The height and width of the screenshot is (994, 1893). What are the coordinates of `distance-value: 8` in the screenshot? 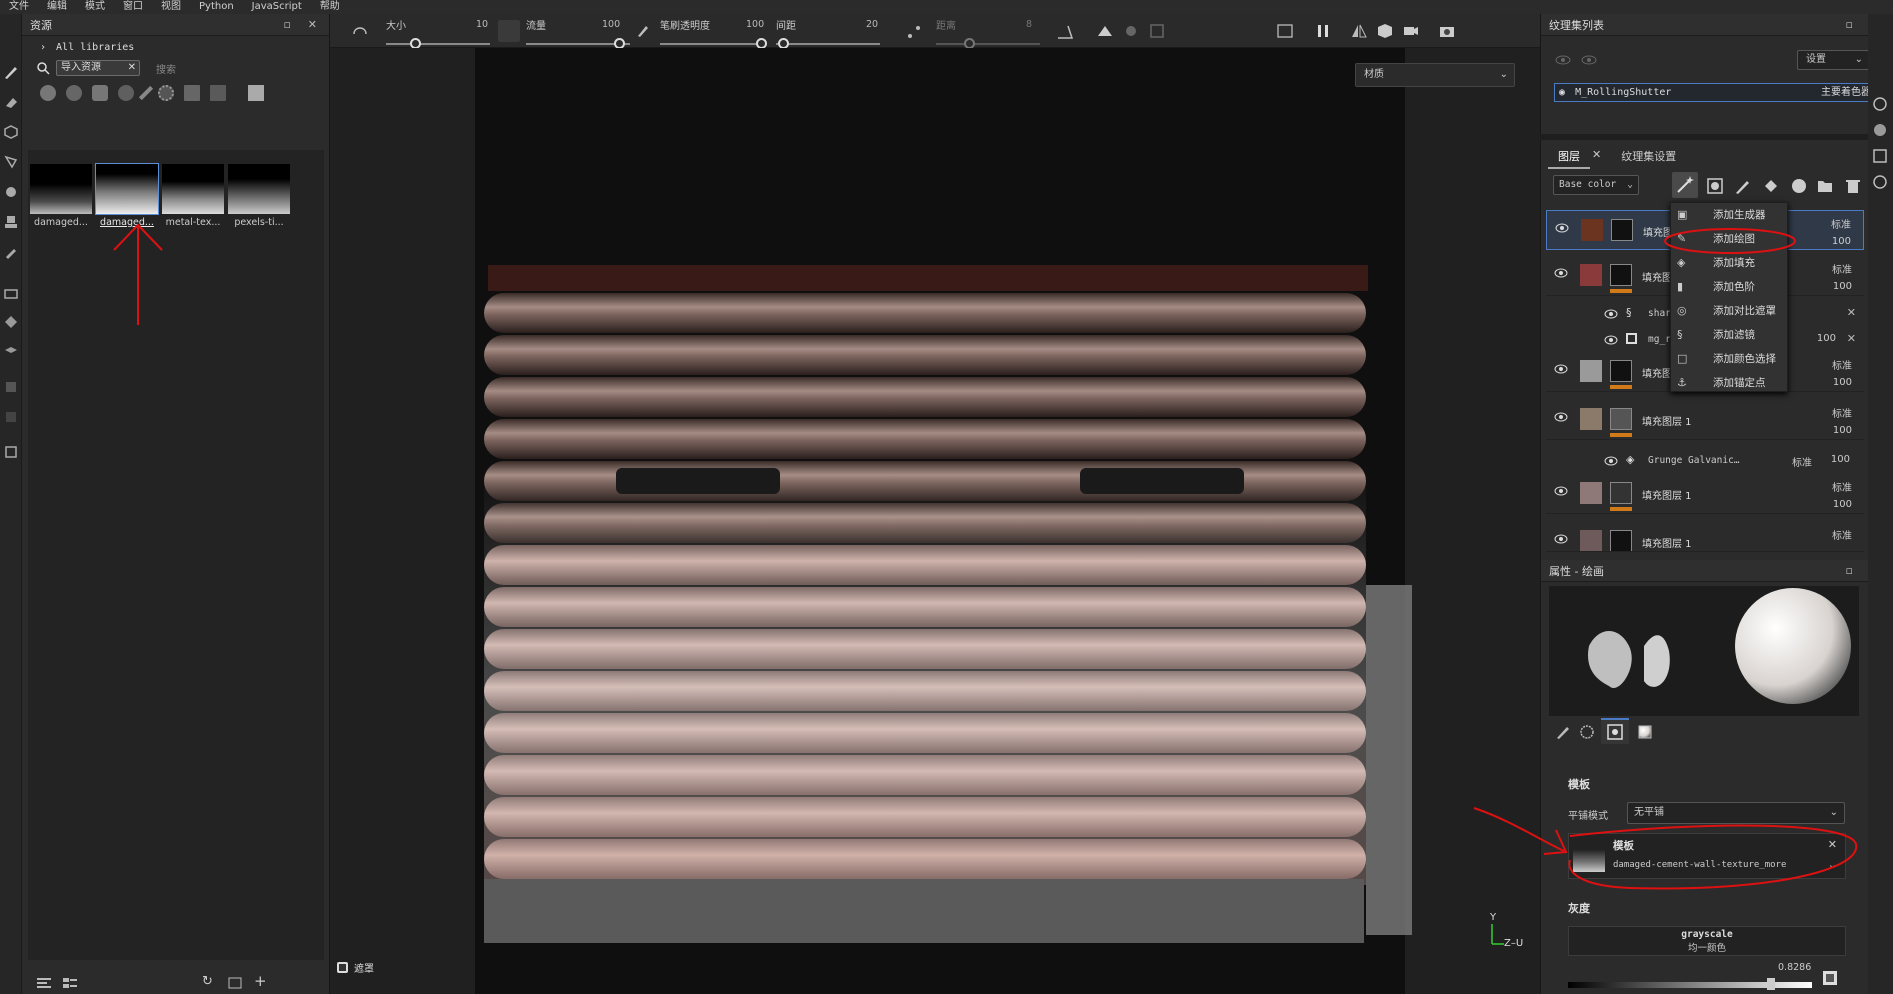 It's located at (1029, 24).